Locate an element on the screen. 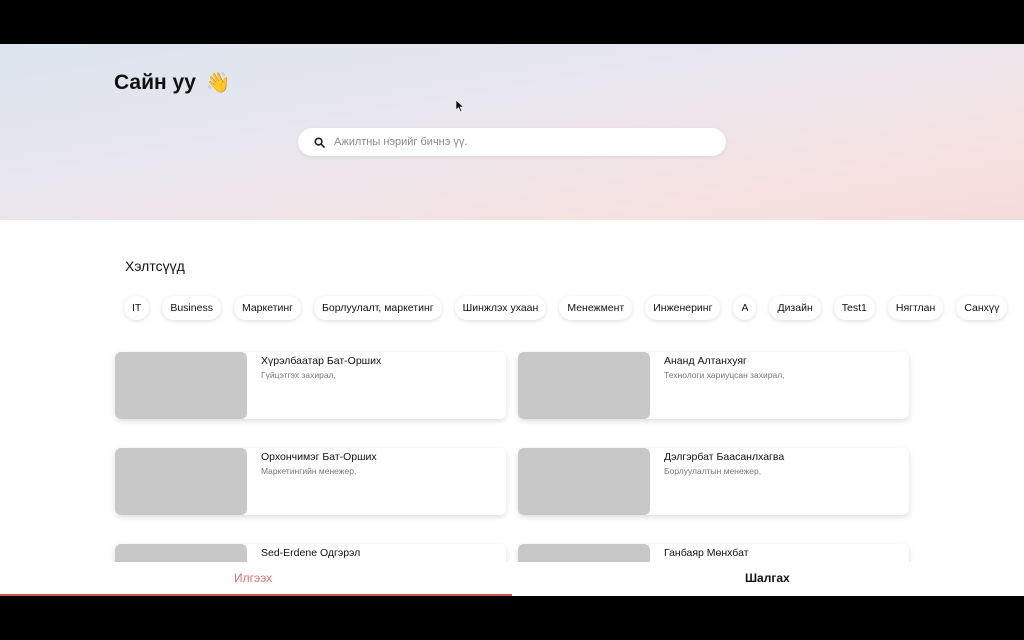 The height and width of the screenshot is (640, 1024). tag-it: IT is located at coordinates (137, 308).